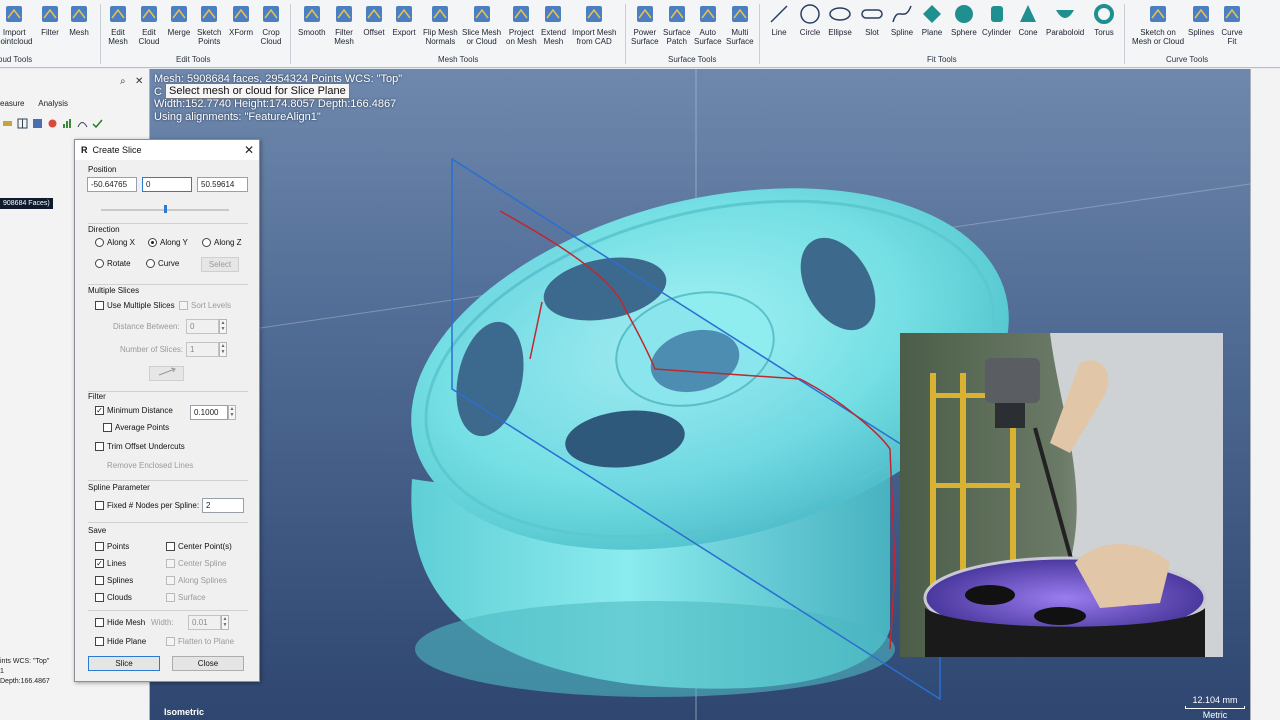 Image resolution: width=1280 pixels, height=720 pixels. Describe the element at coordinates (404, 27) in the screenshot. I see `tool-export: Export` at that location.